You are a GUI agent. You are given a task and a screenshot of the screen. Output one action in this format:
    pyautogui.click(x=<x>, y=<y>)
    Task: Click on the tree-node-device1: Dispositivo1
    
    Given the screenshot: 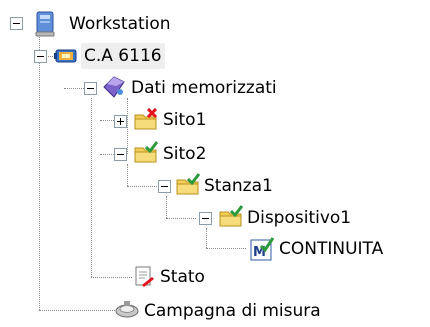 What is the action you would take?
    pyautogui.click(x=175, y=218)
    